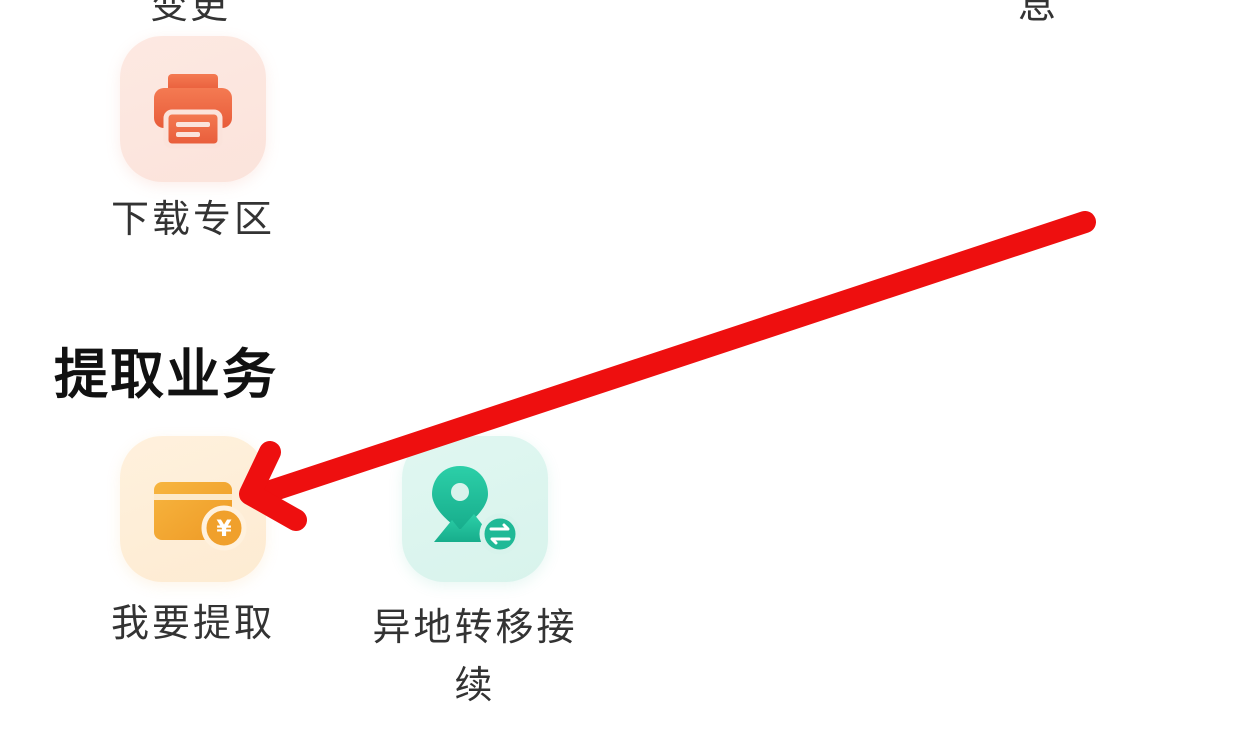 The width and height of the screenshot is (1236, 732). I want to click on withdraw-label: 我要提取, so click(192, 623).